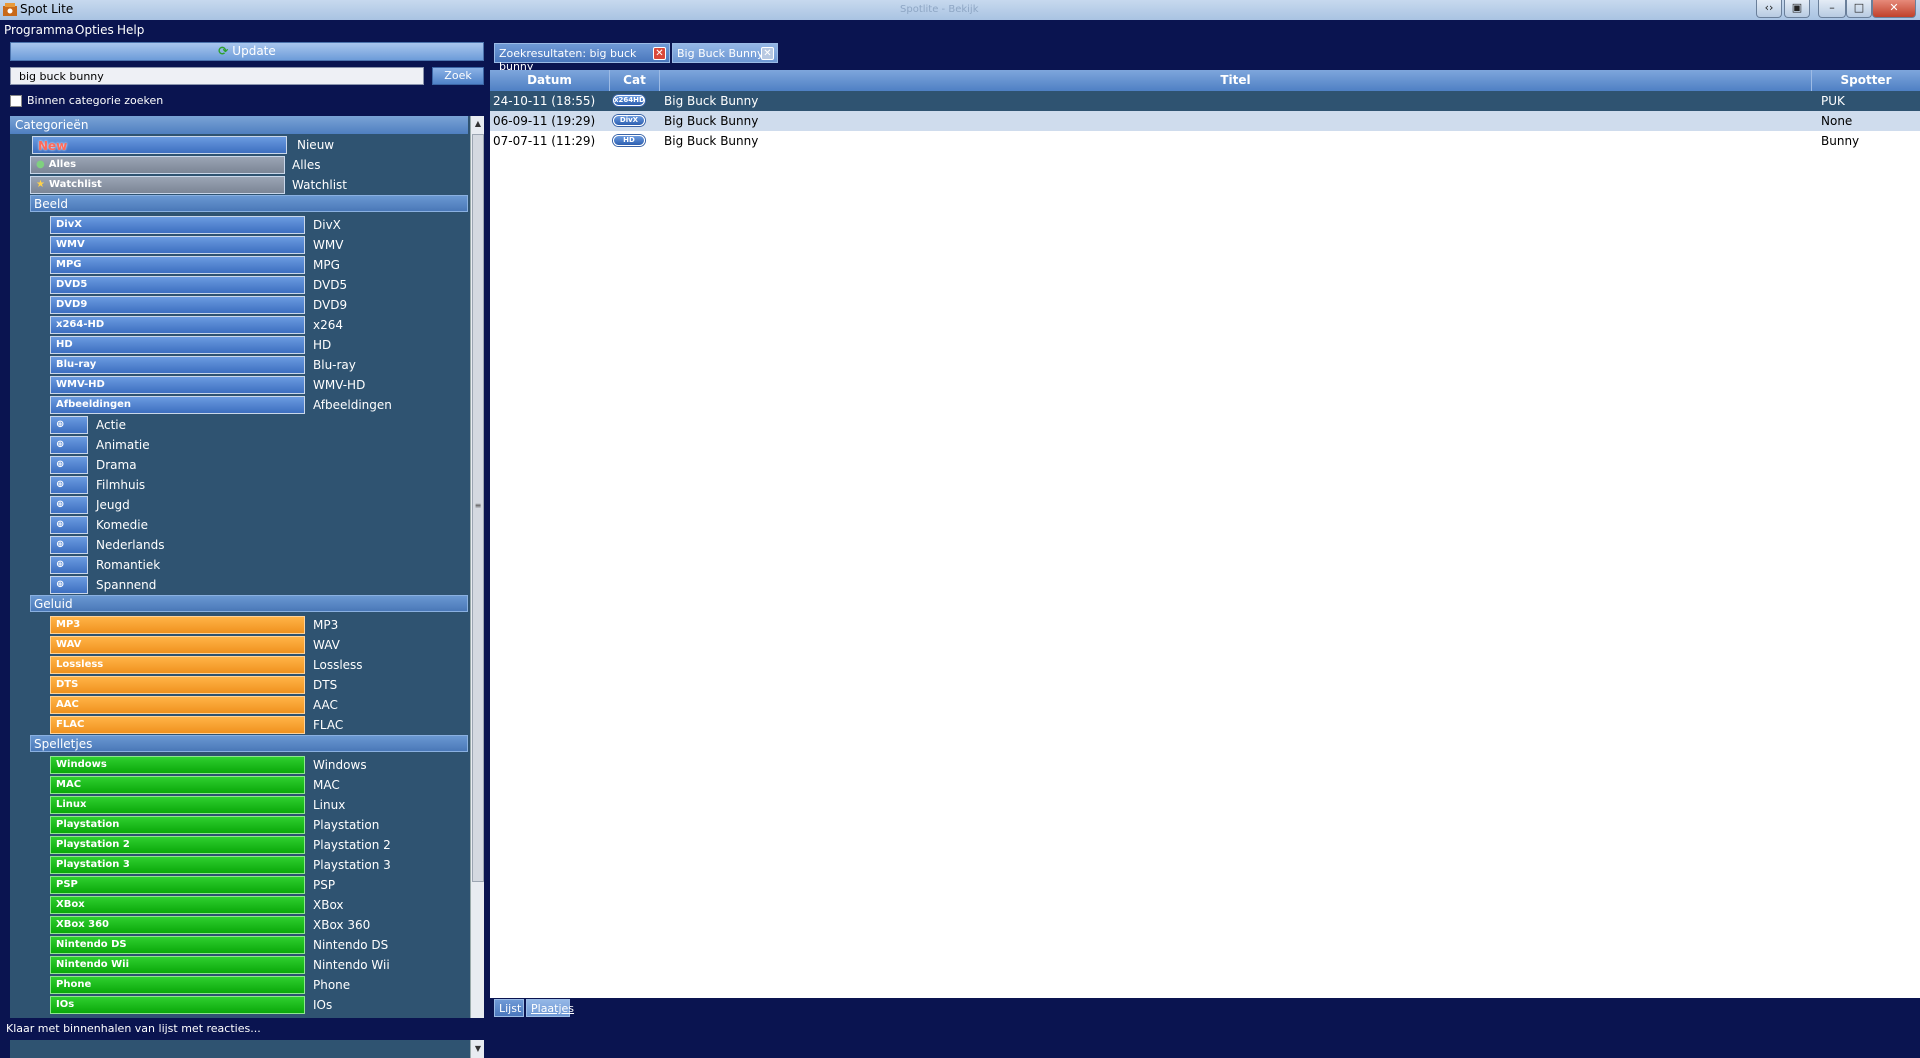 Image resolution: width=1920 pixels, height=1058 pixels. I want to click on category-tag: DivX, so click(177, 225).